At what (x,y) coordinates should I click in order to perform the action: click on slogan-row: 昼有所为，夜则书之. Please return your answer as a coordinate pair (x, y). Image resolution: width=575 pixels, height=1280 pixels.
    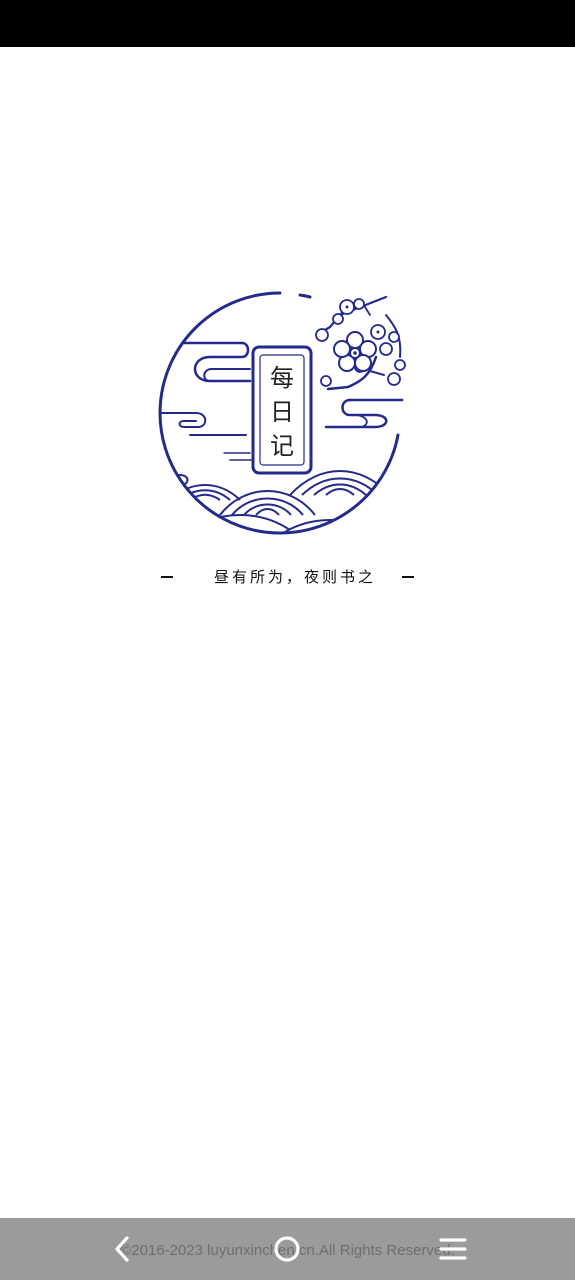
    Looking at the image, I should click on (287, 577).